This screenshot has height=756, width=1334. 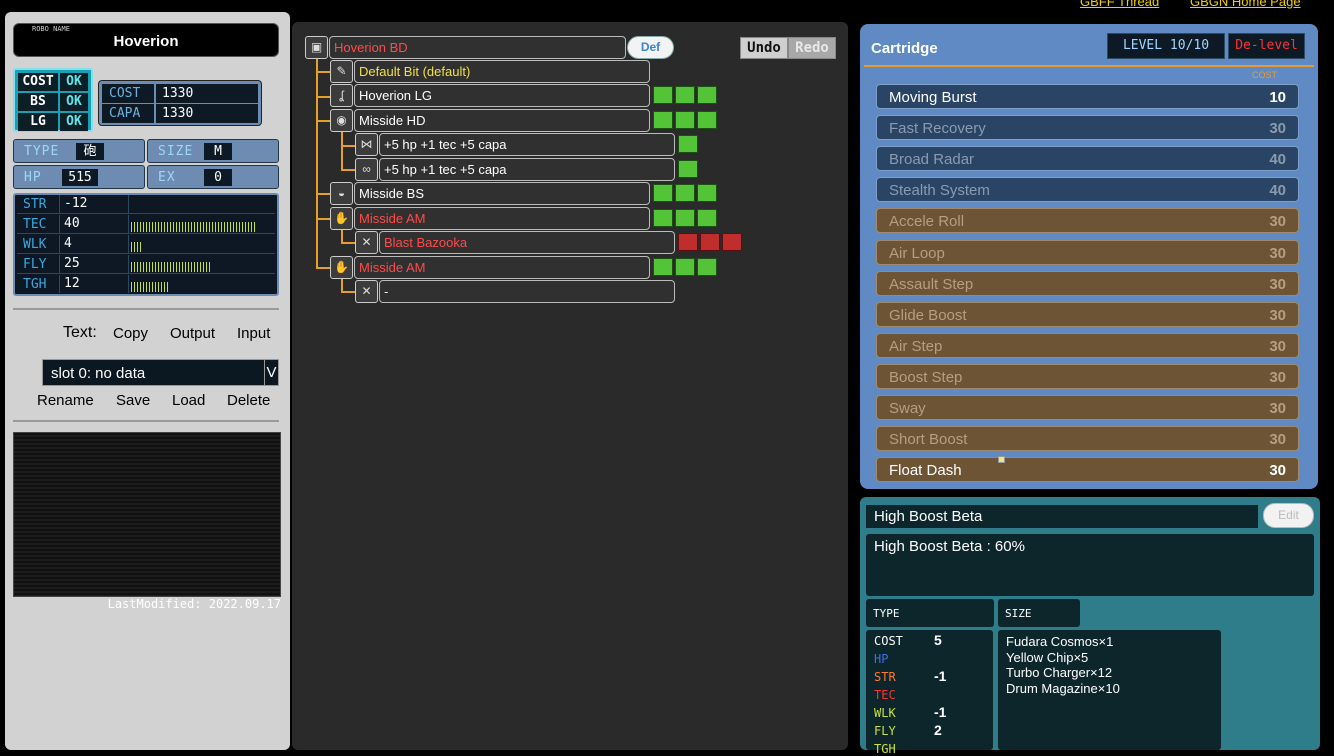 What do you see at coordinates (180, 93) in the screenshot?
I see `cost-row: COST 1330` at bounding box center [180, 93].